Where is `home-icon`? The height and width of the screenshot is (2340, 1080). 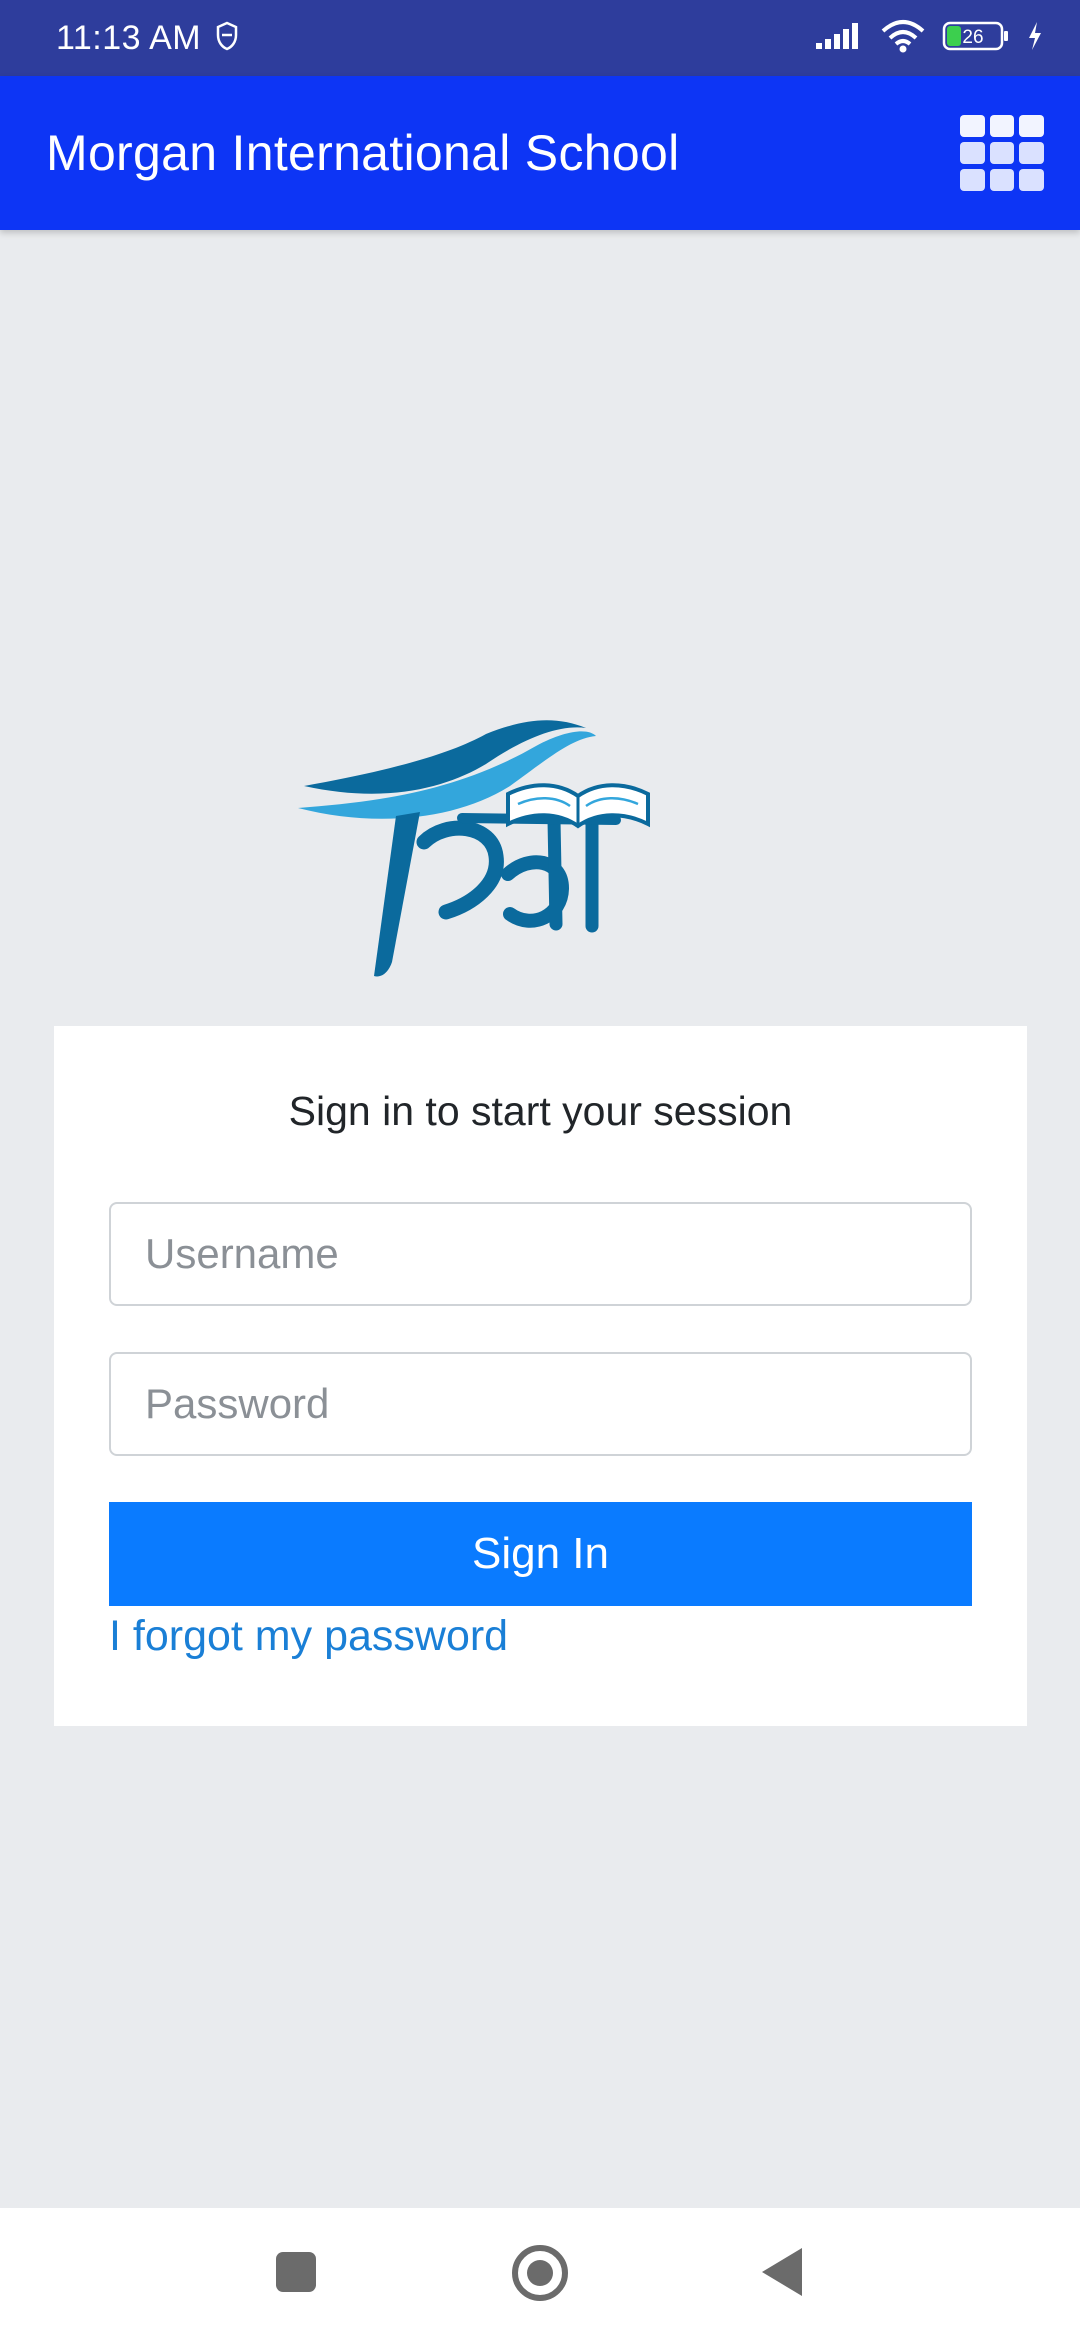
home-icon is located at coordinates (540, 2273).